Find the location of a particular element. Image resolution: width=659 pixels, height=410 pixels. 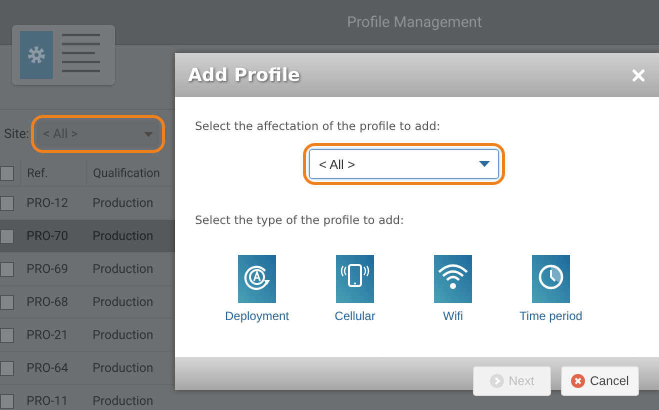

column-header: Ref. is located at coordinates (53, 173).